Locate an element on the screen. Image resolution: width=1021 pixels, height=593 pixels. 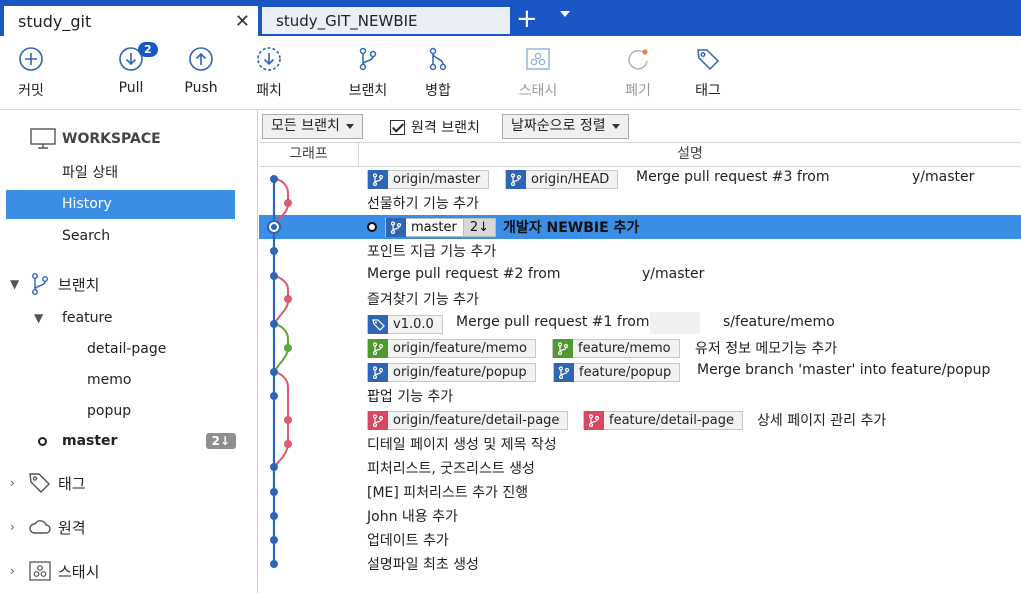
commit-row: 즐겨찾기 기능 추가 is located at coordinates (640, 299).